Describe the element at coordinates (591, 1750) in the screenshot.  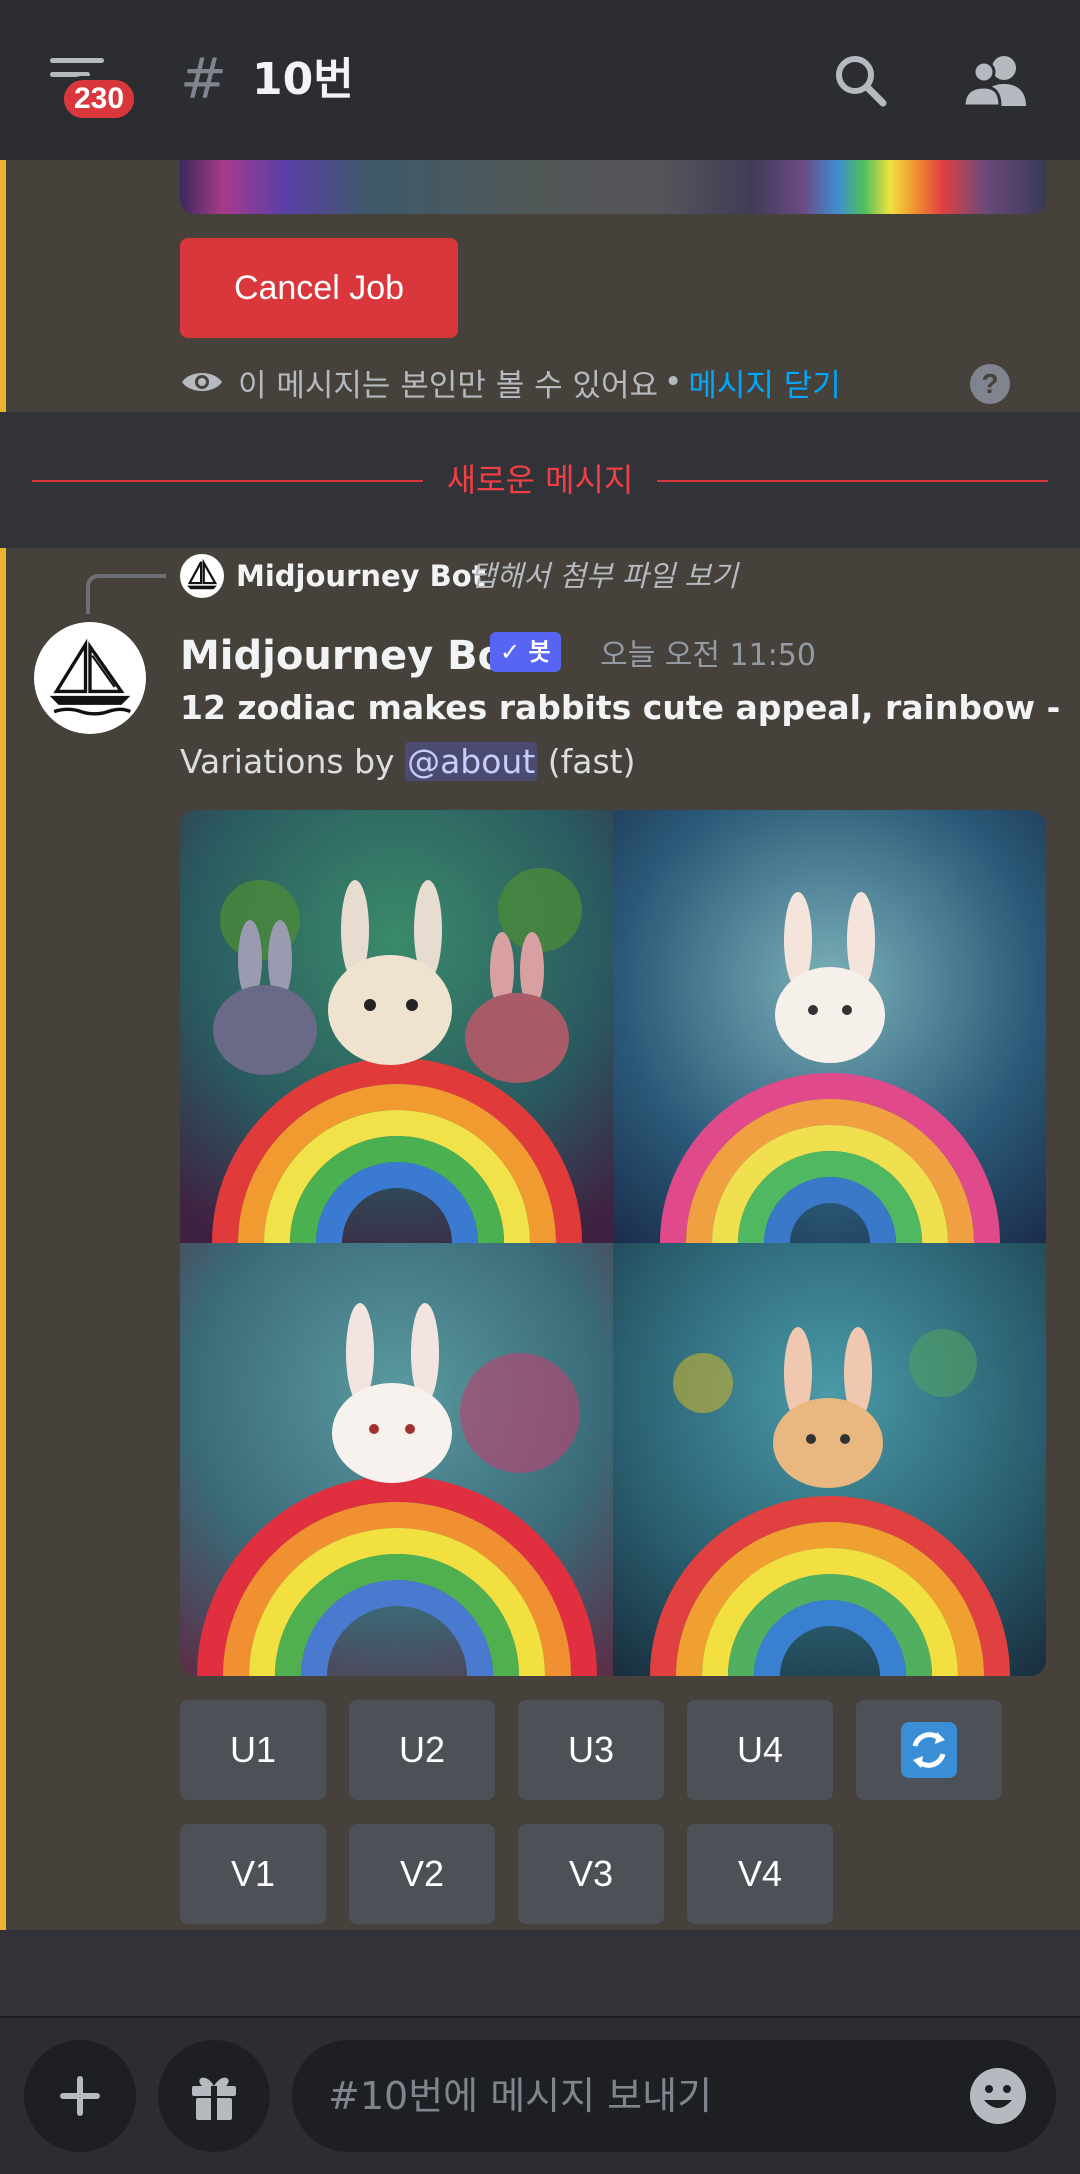
I see `upscale-button-3: U3` at that location.